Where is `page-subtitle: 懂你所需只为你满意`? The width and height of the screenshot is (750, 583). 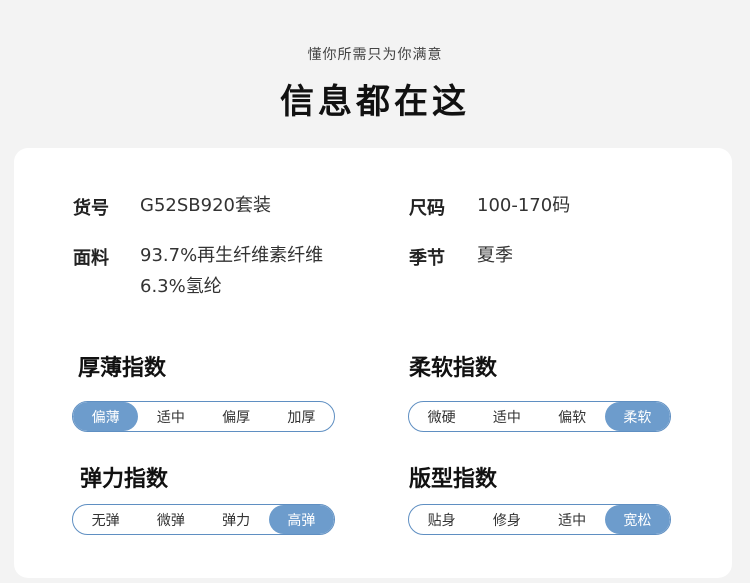
page-subtitle: 懂你所需只为你满意 is located at coordinates (375, 55).